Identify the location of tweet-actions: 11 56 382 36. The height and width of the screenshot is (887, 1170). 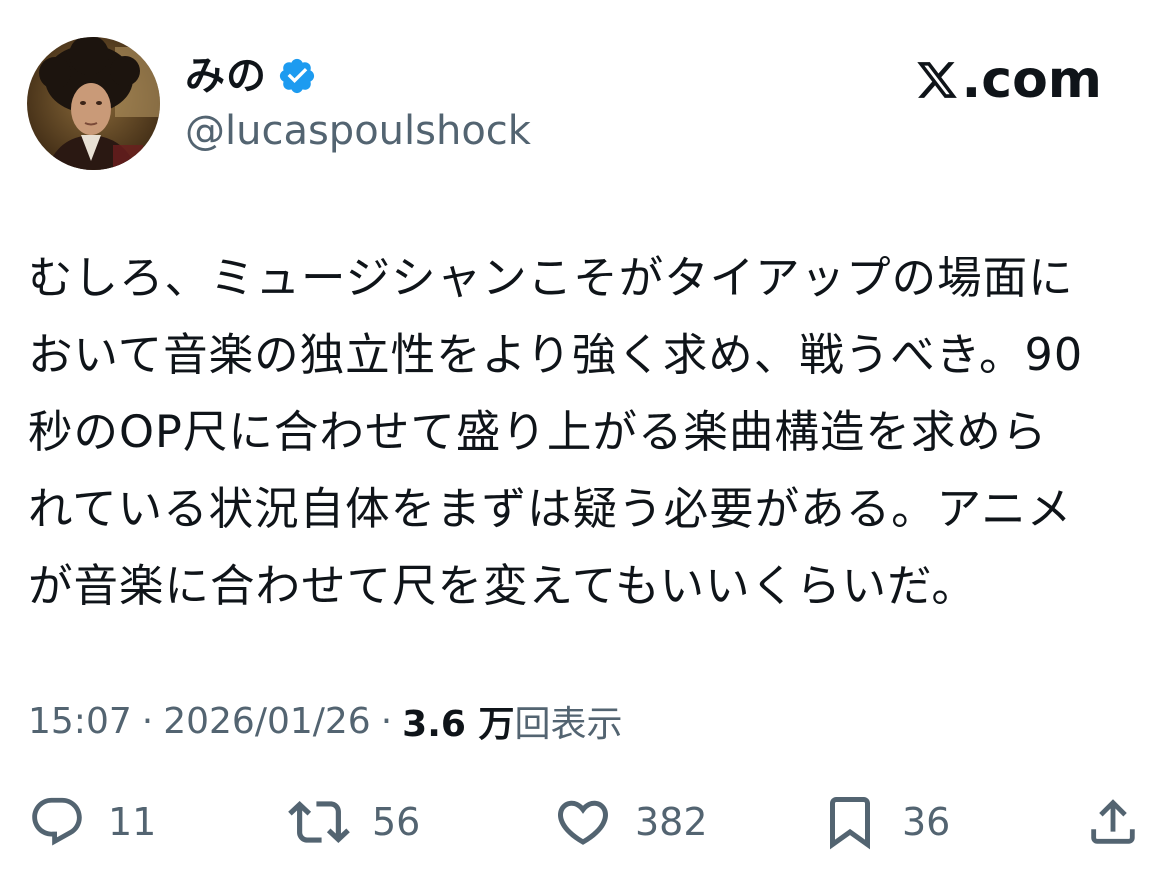
(585, 822).